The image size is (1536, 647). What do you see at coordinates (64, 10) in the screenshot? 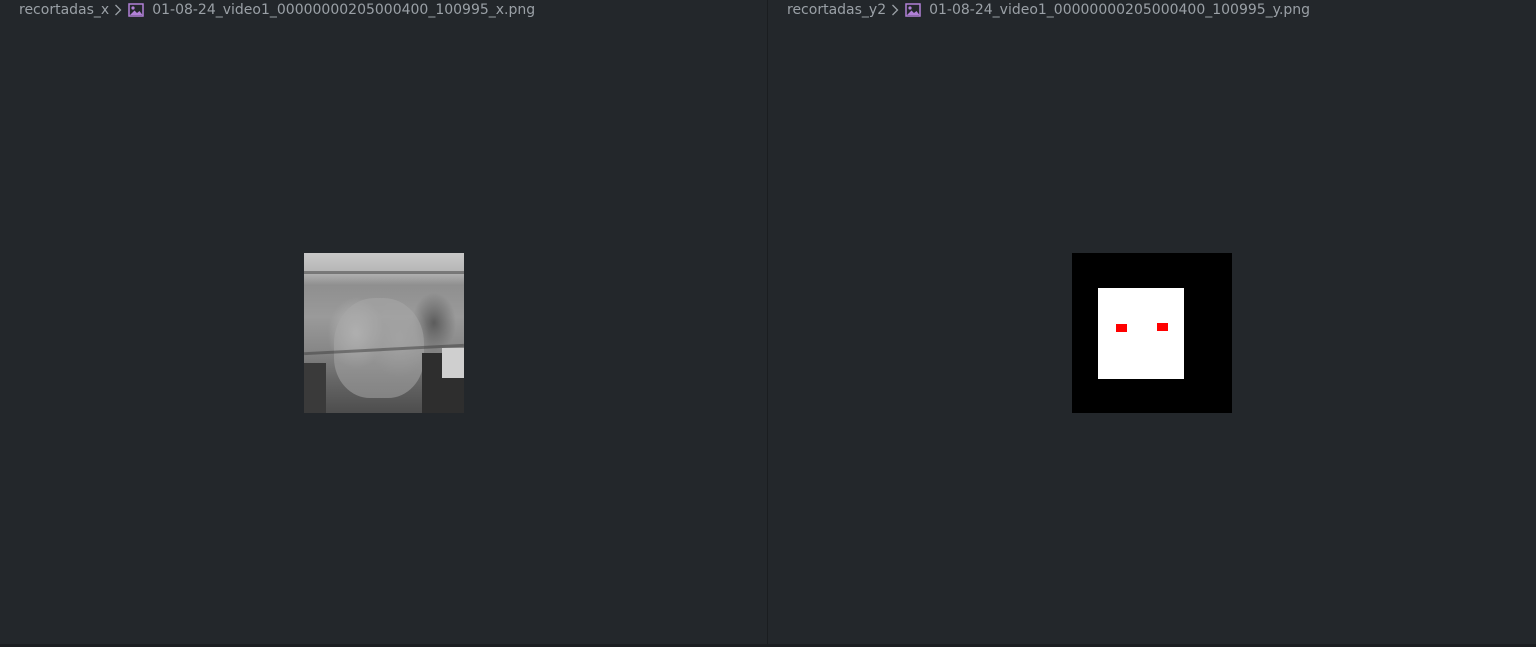
I see `breadcrumb-folder: recortadas_x` at bounding box center [64, 10].